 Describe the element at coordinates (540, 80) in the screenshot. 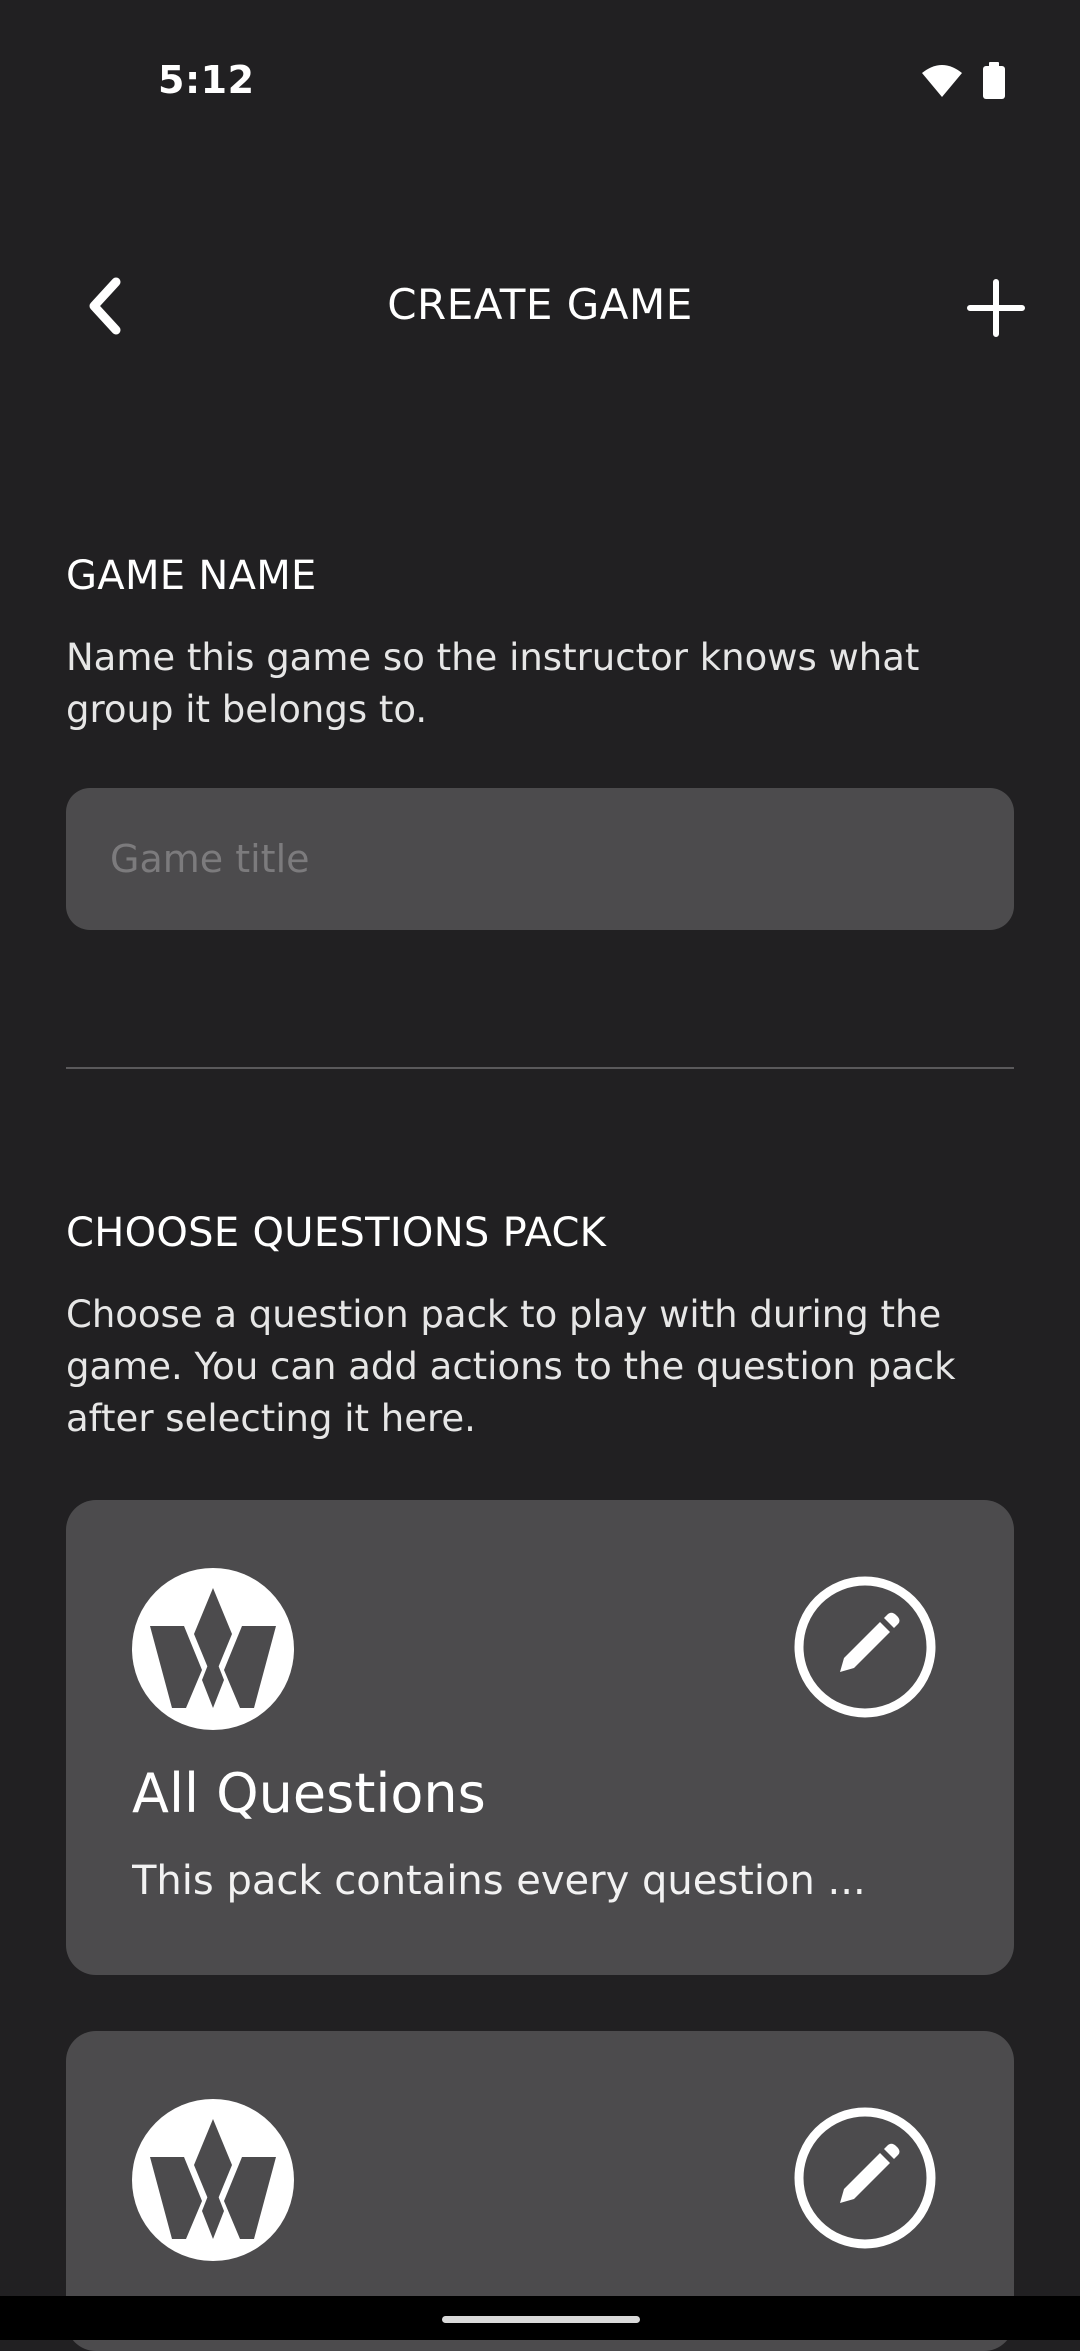

I see `status-bar: 5:12` at that location.